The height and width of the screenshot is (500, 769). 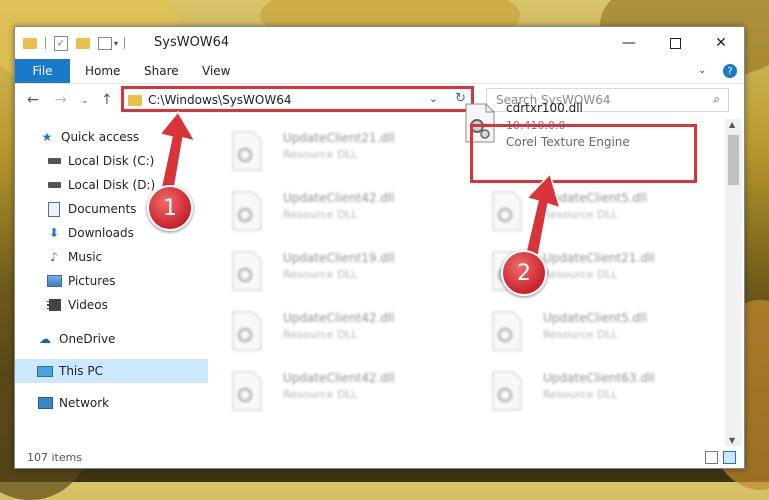 What do you see at coordinates (55, 457) in the screenshot?
I see `item-count: 107 items` at bounding box center [55, 457].